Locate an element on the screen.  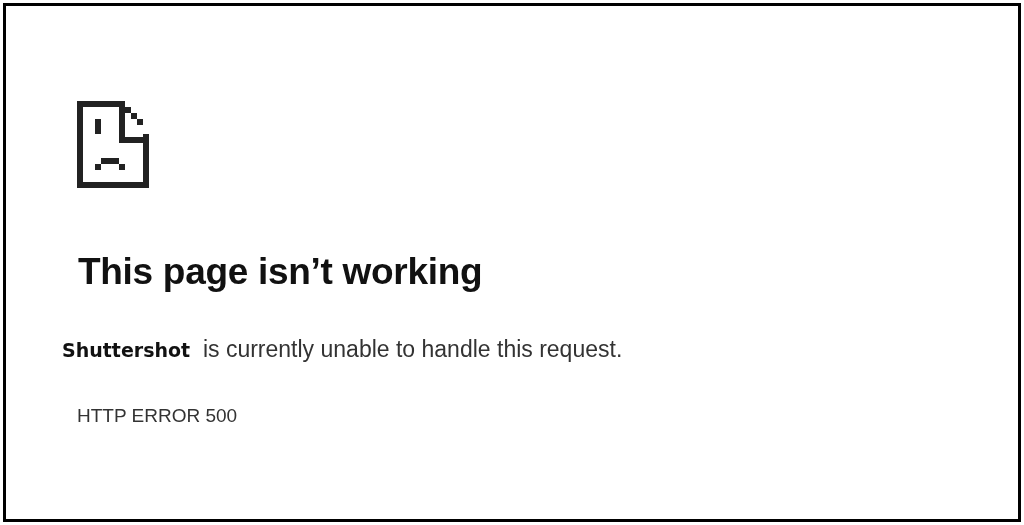
error-message: Shuttershot is currently unable to handle this request. is located at coordinates (342, 349).